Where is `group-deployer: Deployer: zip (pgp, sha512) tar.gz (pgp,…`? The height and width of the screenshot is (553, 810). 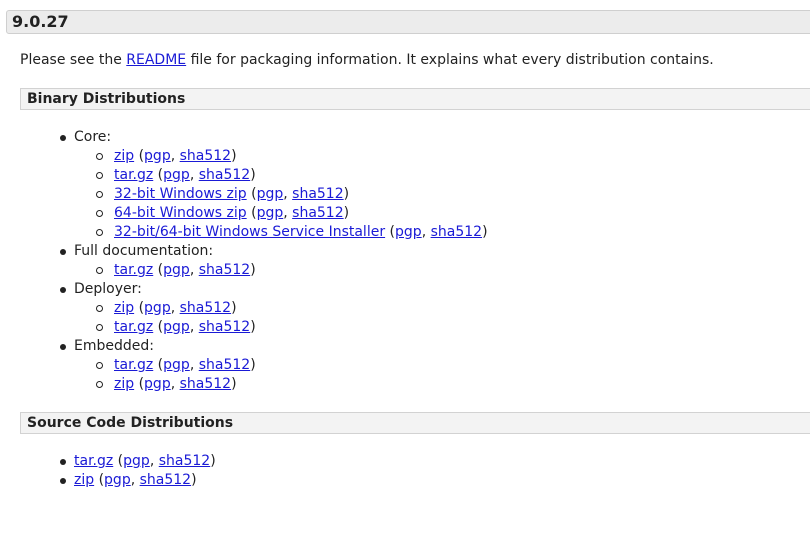
group-deployer: Deployer: zip (pgp, sha512) tar.gz (pgp,… is located at coordinates (274, 308).